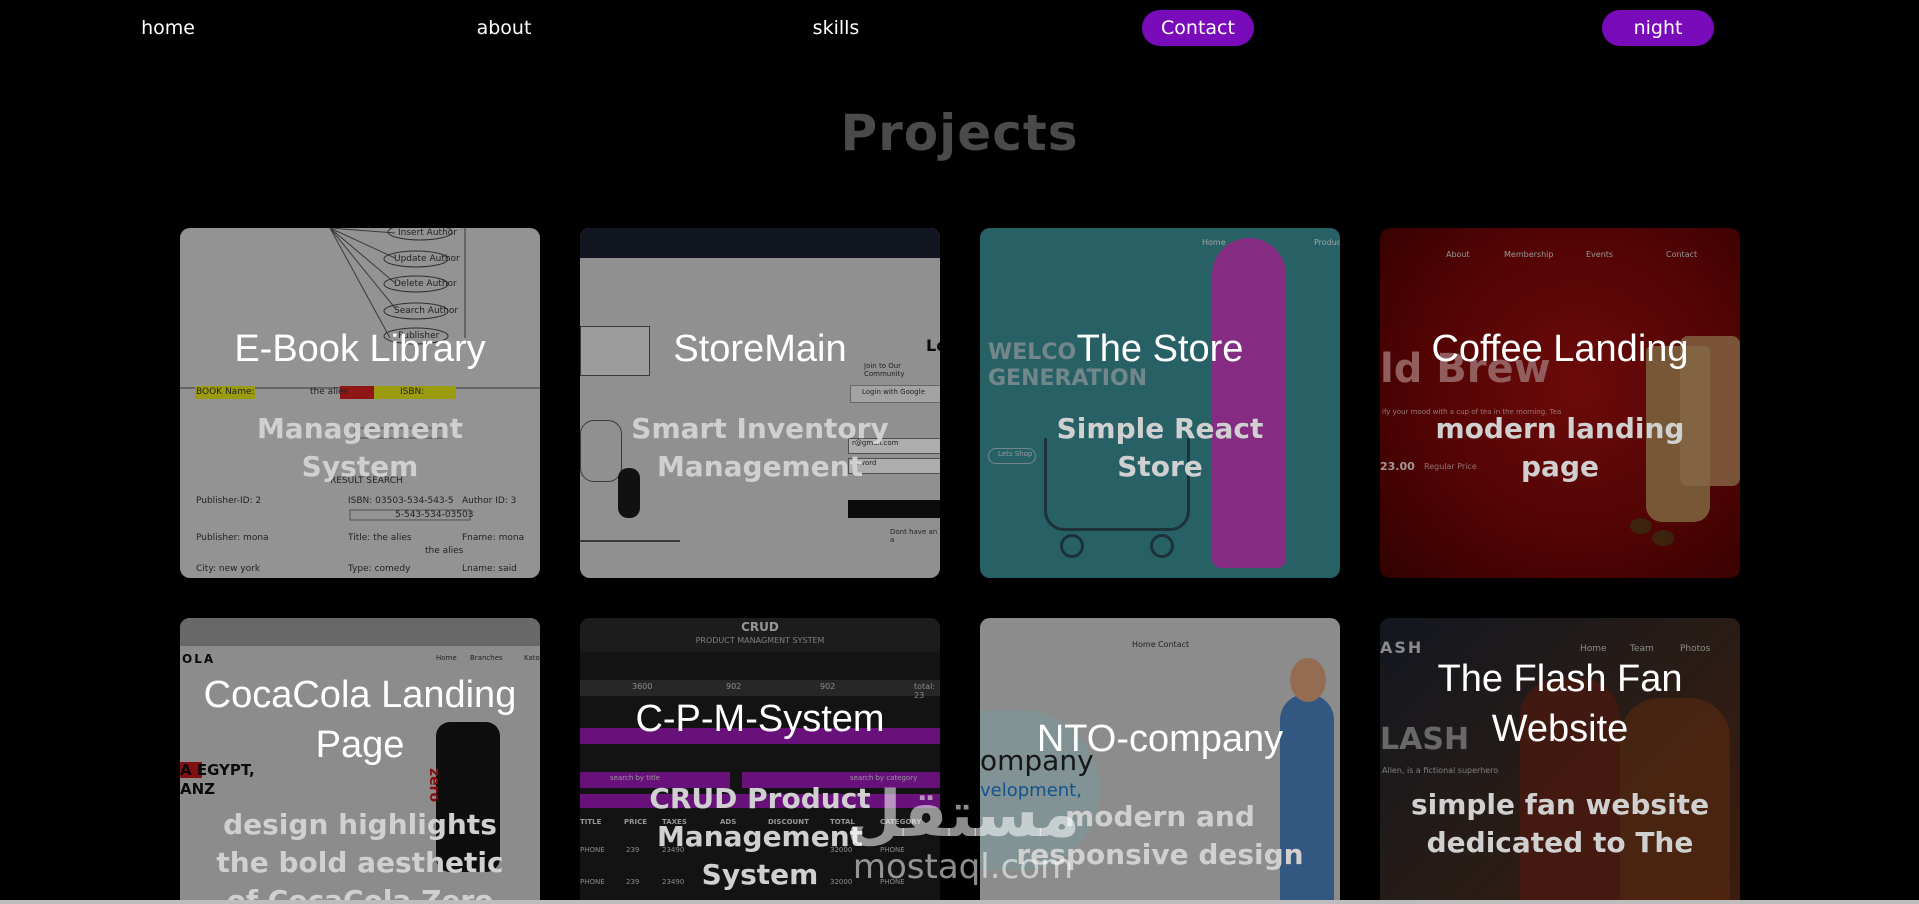  What do you see at coordinates (963, 867) in the screenshot?
I see `watermark-latin: mostaql.com` at bounding box center [963, 867].